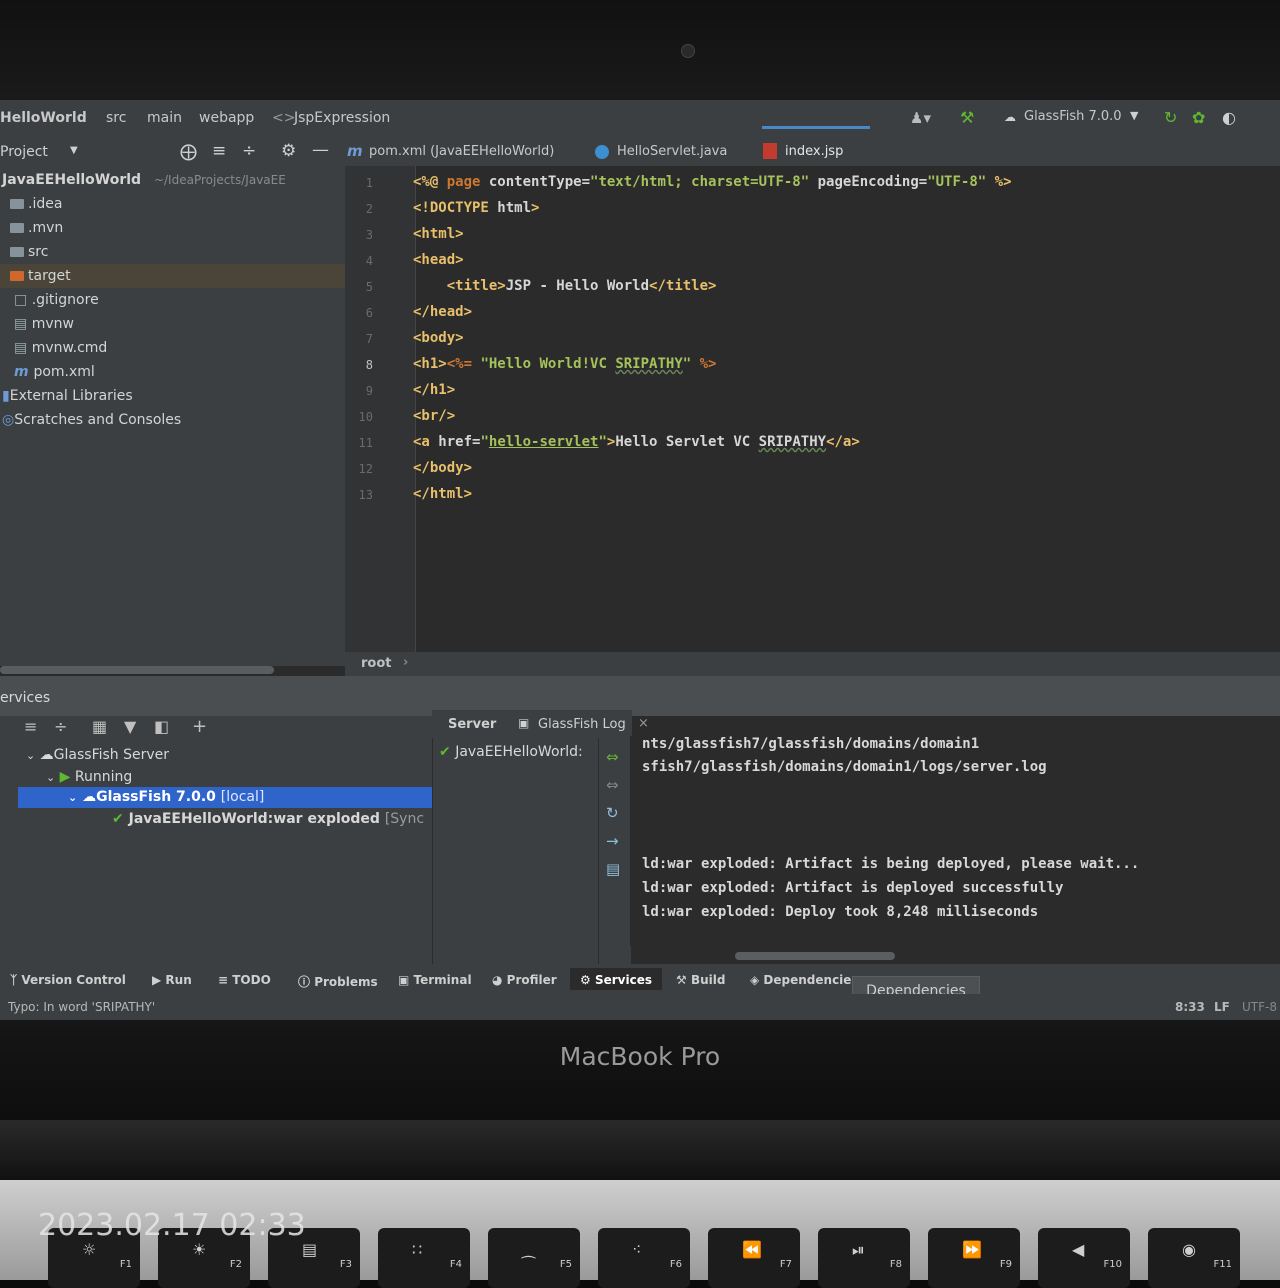 The image size is (1280, 1288). I want to click on services-icon: ⚙, so click(585, 980).